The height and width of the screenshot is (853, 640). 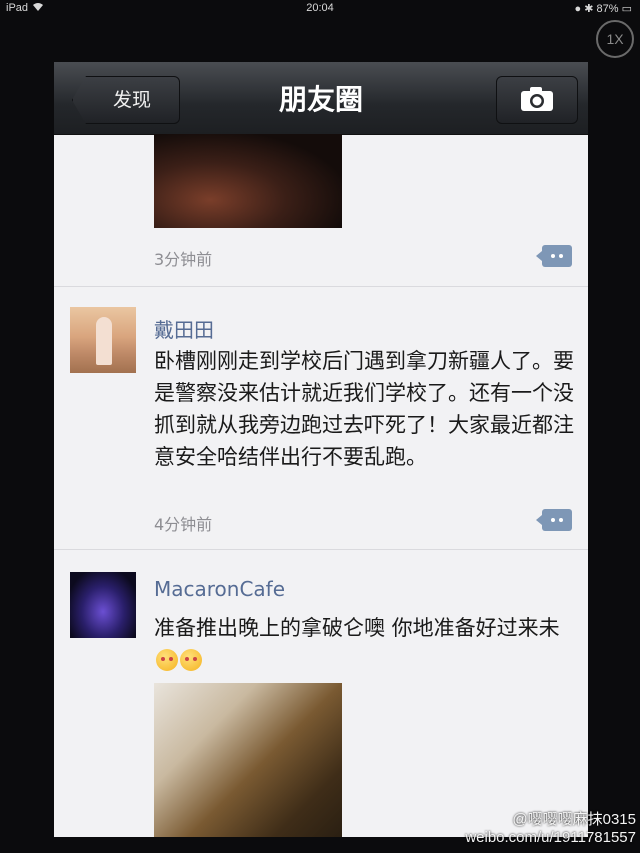 What do you see at coordinates (184, 328) in the screenshot?
I see `post-author: 戴田田` at bounding box center [184, 328].